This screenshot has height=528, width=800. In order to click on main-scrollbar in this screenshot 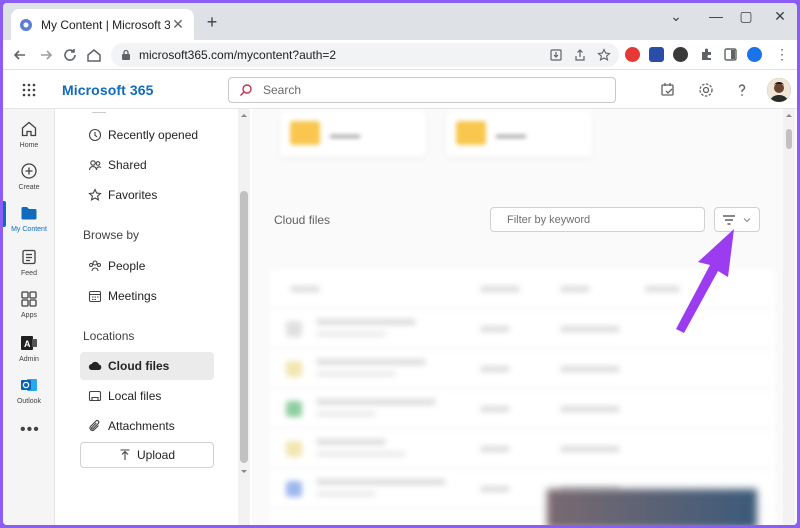, I will do `click(789, 317)`.